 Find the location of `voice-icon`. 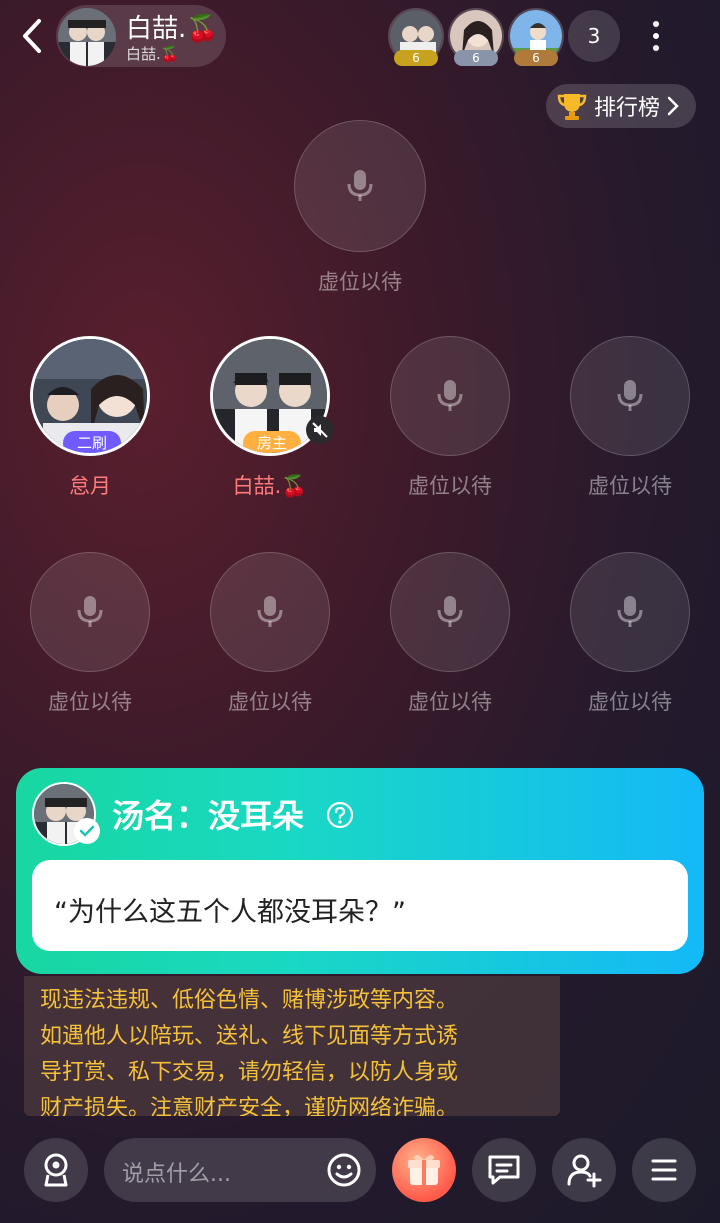

voice-icon is located at coordinates (56, 1170).